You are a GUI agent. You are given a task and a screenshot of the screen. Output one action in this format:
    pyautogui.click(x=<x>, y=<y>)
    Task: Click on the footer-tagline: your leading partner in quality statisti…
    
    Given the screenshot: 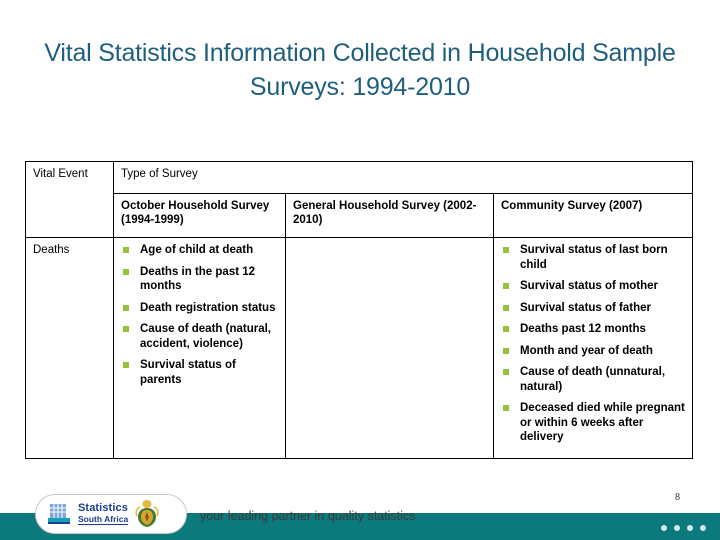 What is the action you would take?
    pyautogui.click(x=308, y=516)
    